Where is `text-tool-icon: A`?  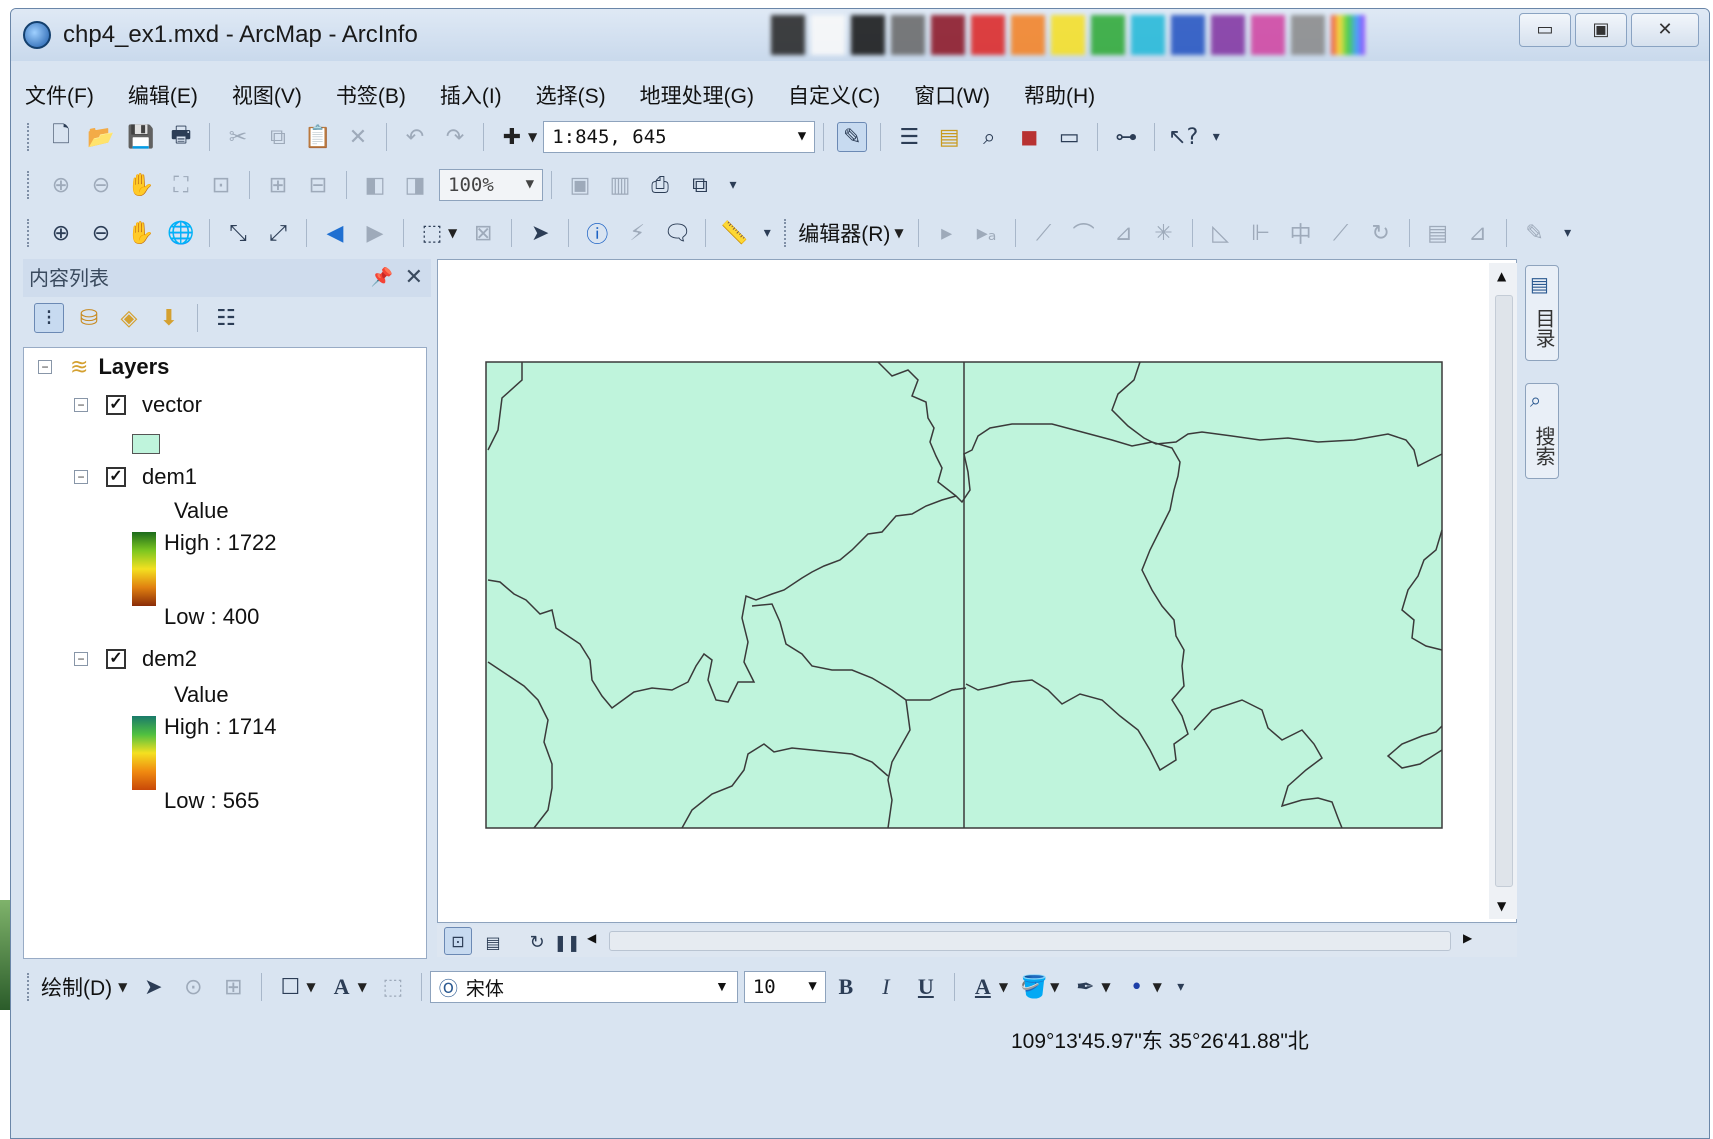 text-tool-icon: A is located at coordinates (342, 987).